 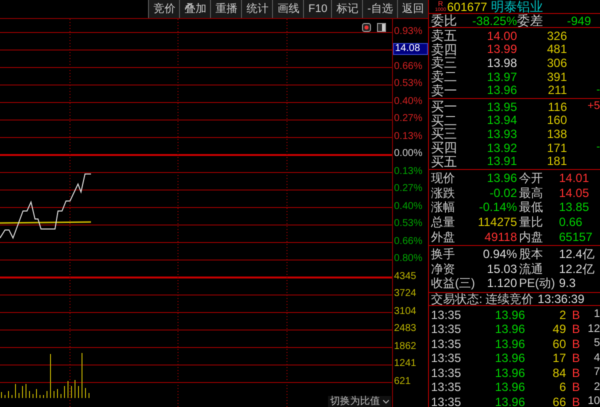 What do you see at coordinates (501, 36) in the screenshot?
I see `order-price: 14.00` at bounding box center [501, 36].